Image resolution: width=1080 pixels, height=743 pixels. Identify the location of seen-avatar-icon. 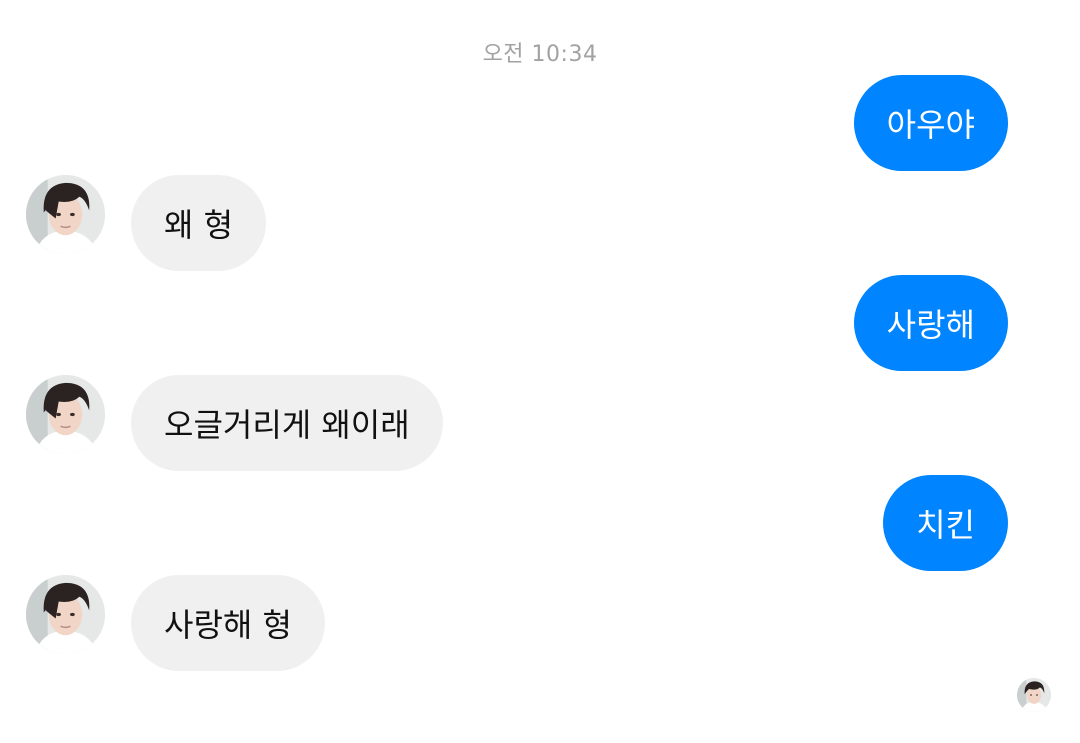
(1034, 695).